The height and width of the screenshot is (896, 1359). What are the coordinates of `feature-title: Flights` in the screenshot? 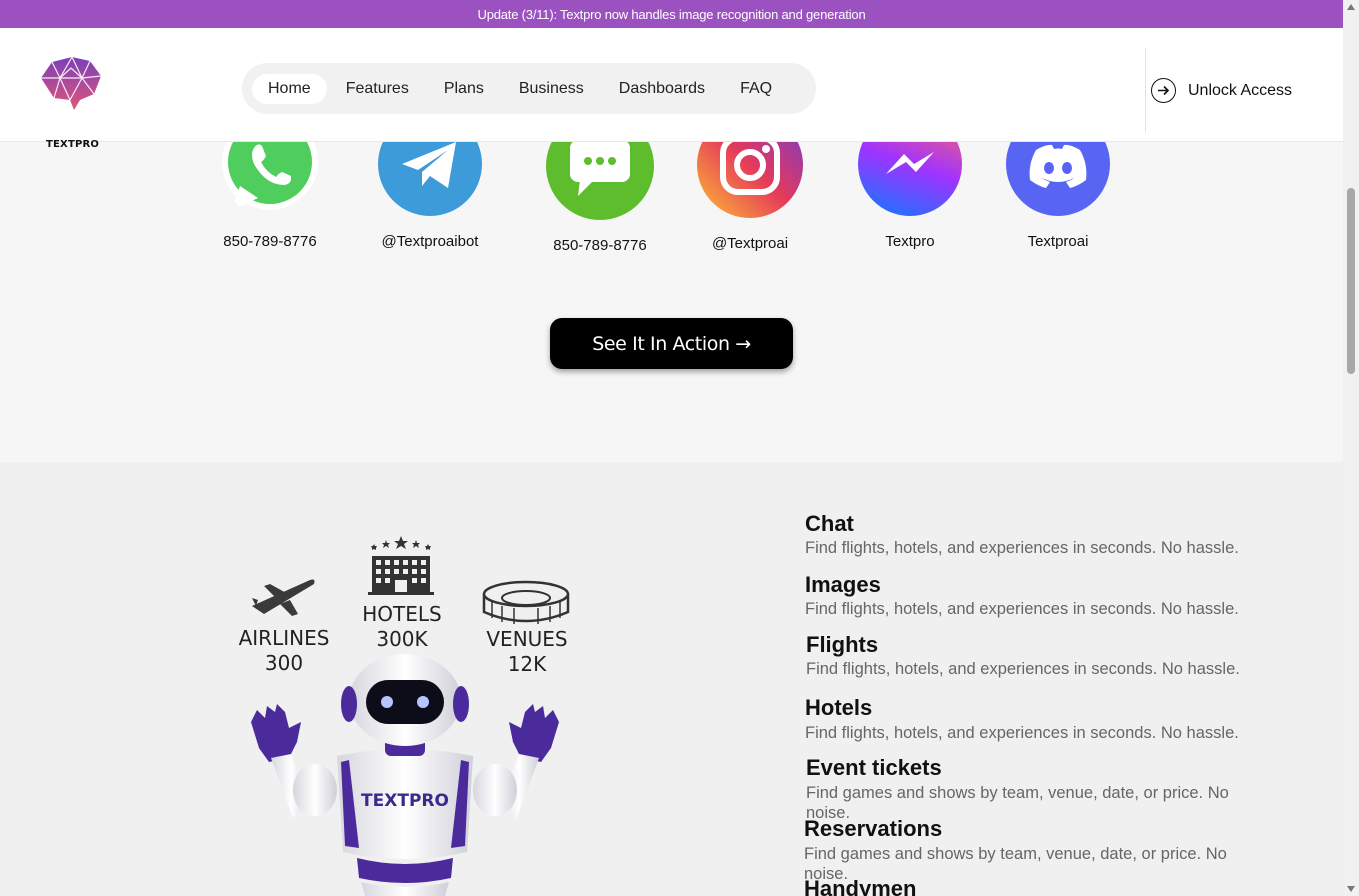 It's located at (842, 644).